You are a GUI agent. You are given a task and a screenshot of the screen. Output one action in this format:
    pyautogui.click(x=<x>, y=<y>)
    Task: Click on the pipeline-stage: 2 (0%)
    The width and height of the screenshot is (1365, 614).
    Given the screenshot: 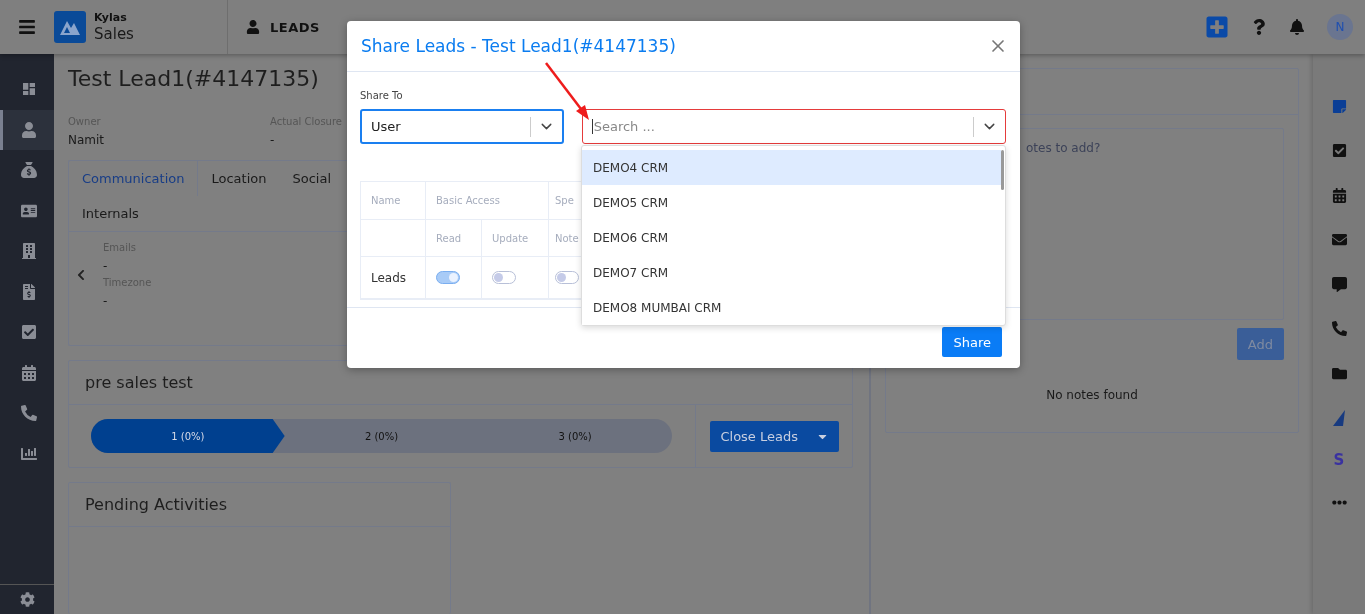 What is the action you would take?
    pyautogui.click(x=381, y=436)
    